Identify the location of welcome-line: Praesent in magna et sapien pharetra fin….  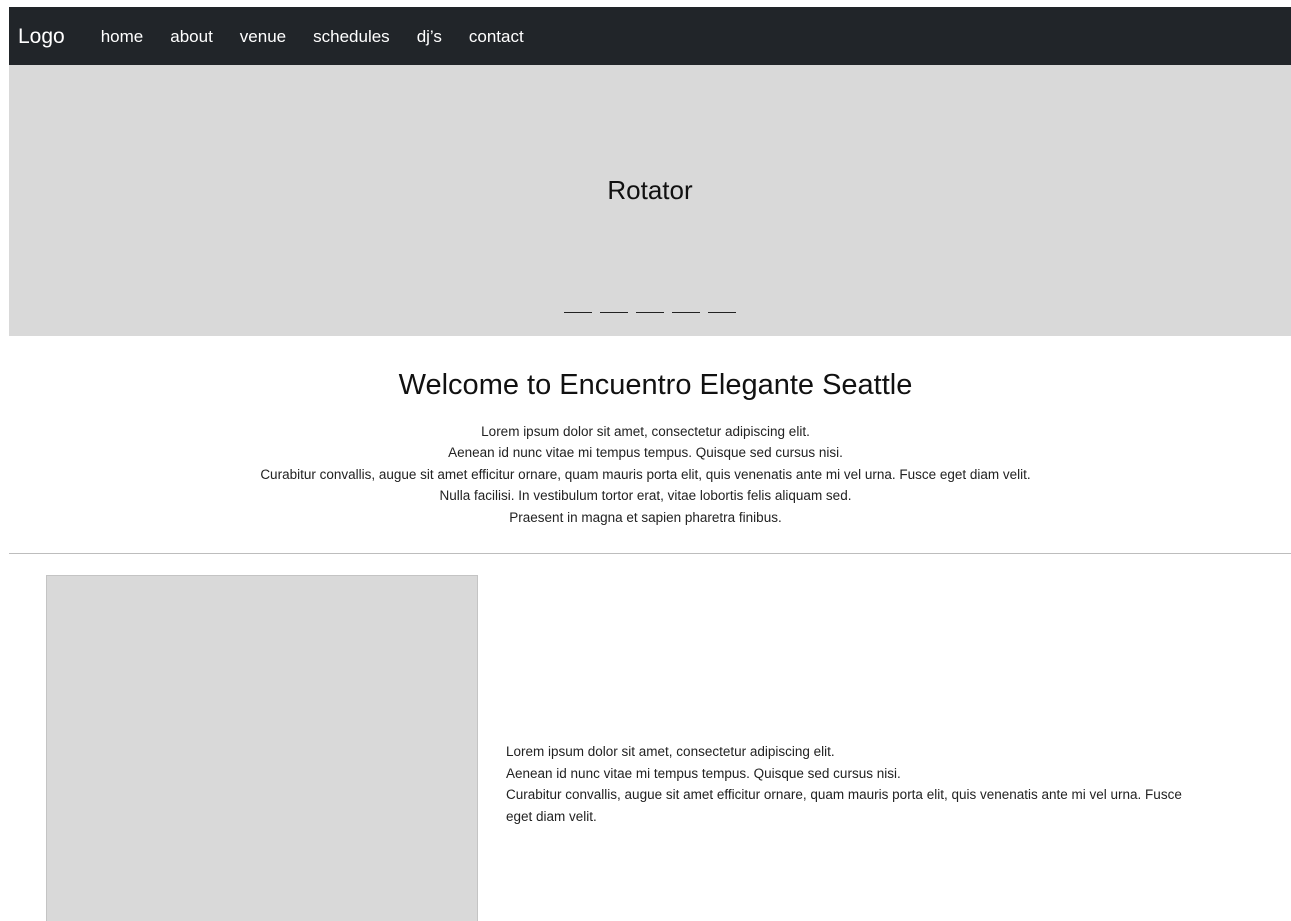
(645, 517).